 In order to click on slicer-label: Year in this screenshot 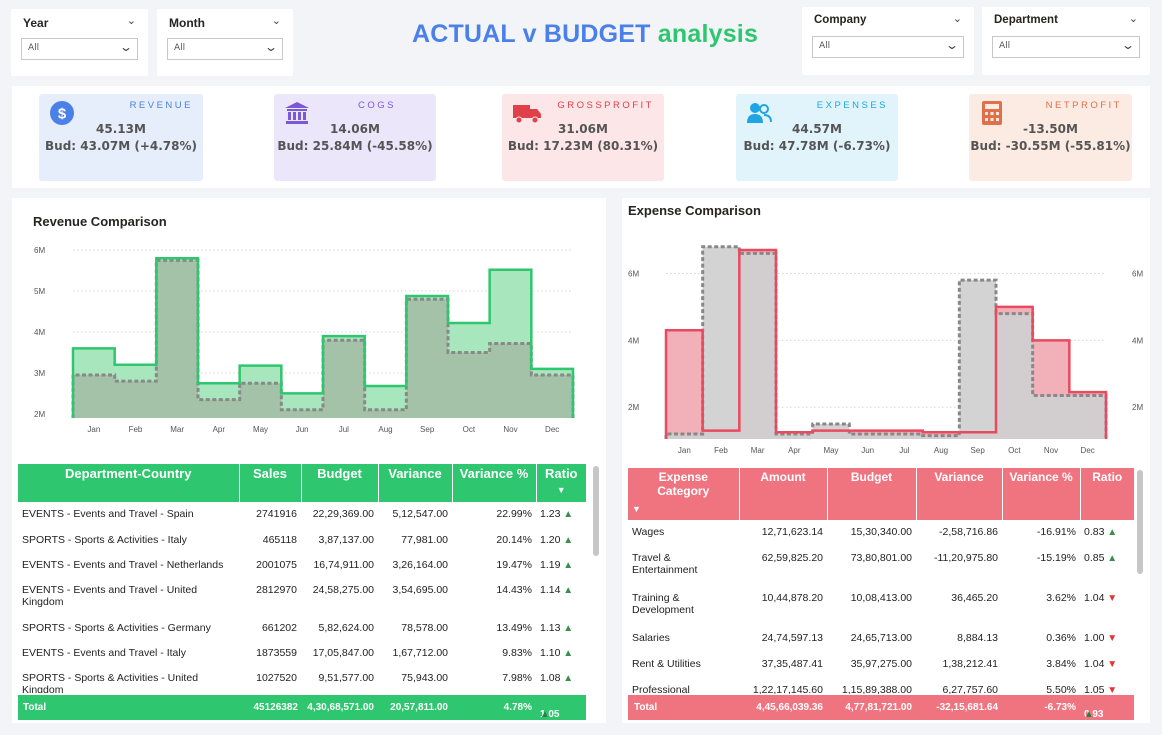, I will do `click(36, 23)`.